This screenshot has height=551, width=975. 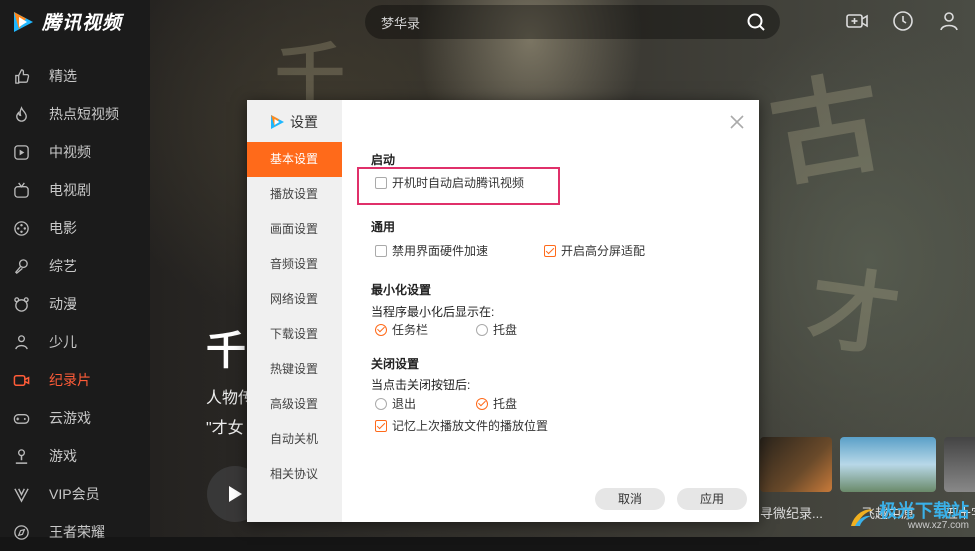 What do you see at coordinates (470, 426) in the screenshot?
I see `remember-position-label: 记忆上次播放文件的播放位置` at bounding box center [470, 426].